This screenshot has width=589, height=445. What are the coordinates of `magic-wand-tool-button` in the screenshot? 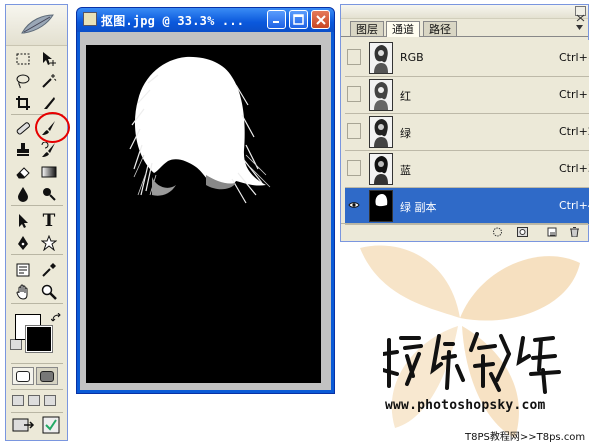 It's located at (49, 80).